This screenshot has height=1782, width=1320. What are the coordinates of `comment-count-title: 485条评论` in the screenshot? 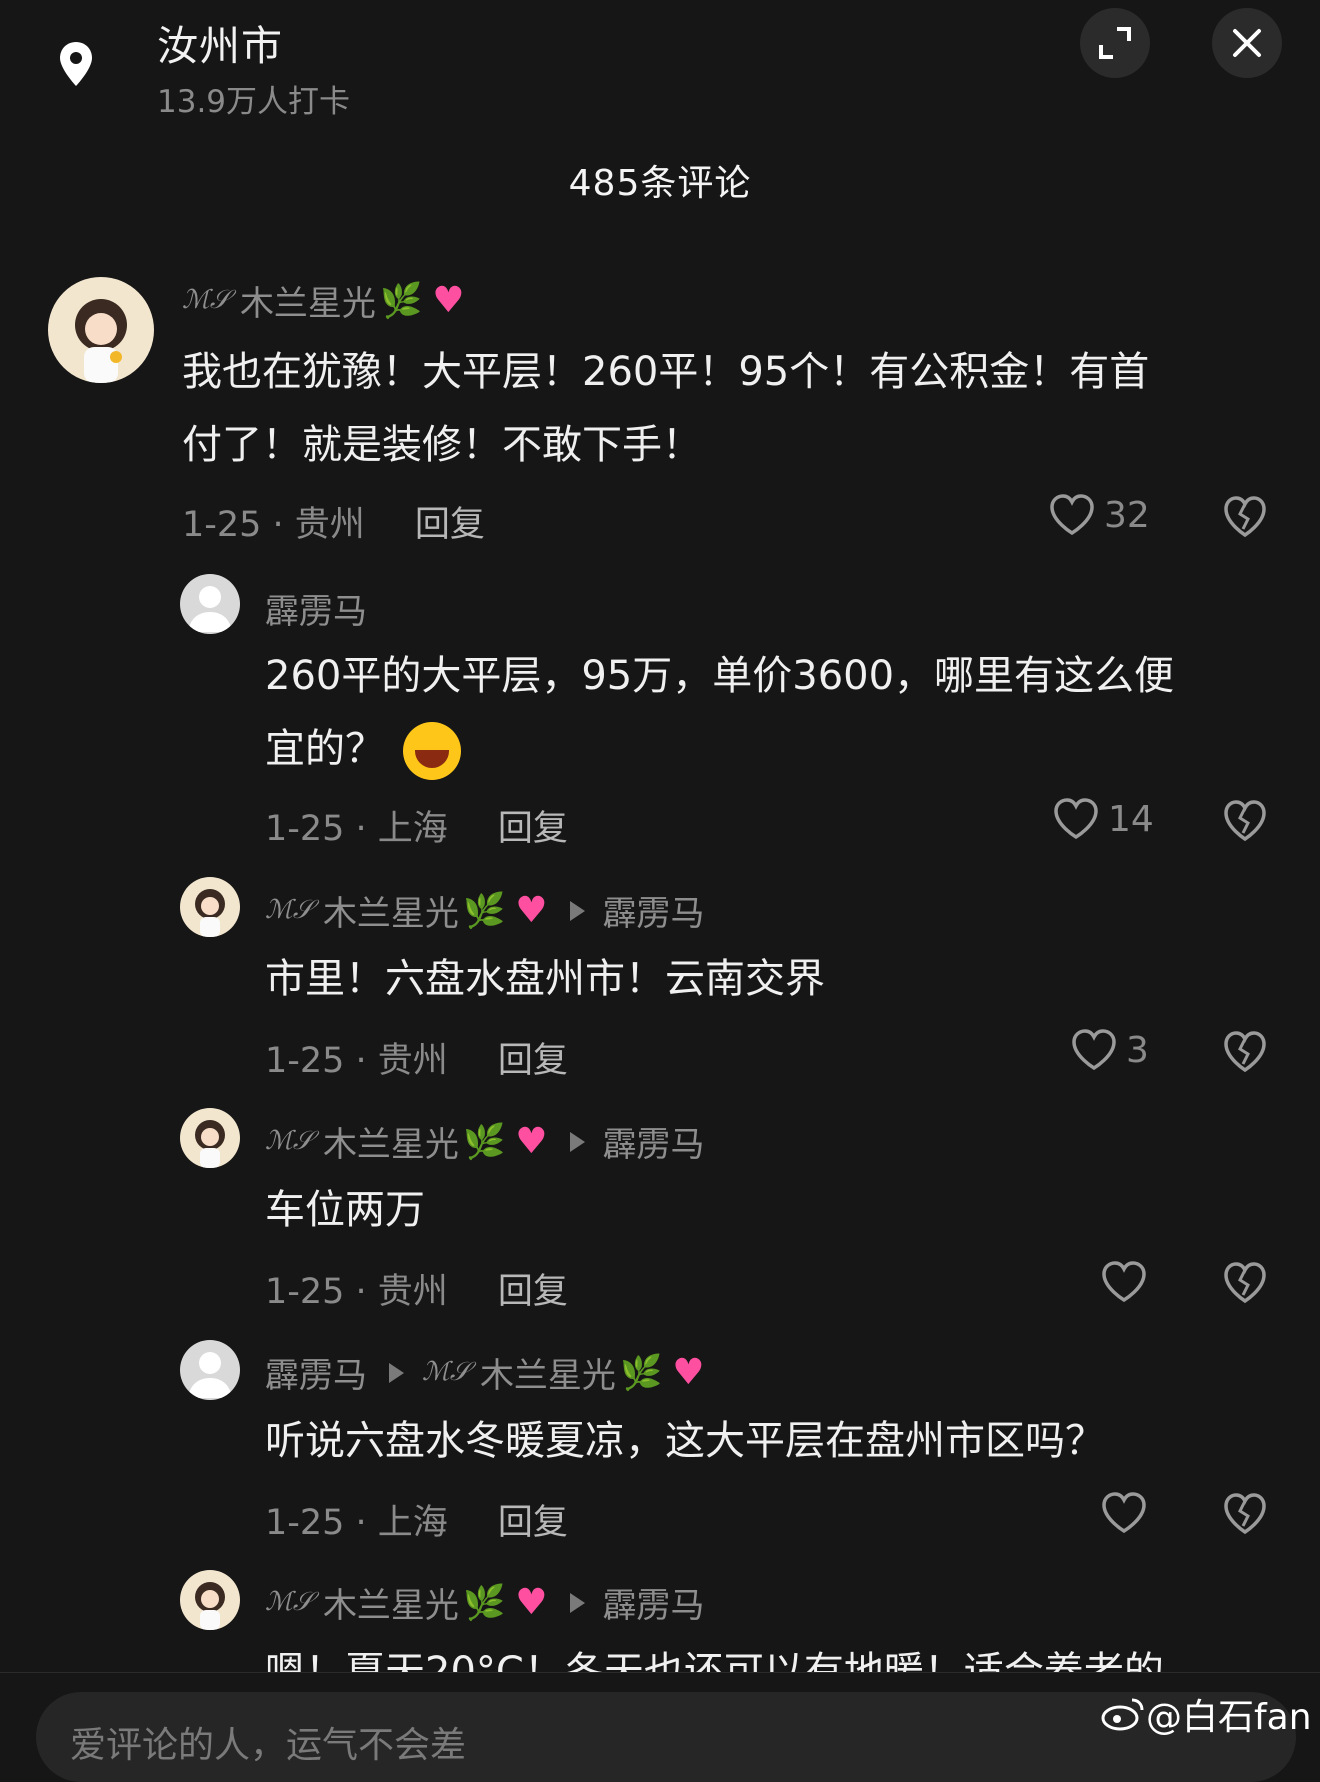 It's located at (660, 183).